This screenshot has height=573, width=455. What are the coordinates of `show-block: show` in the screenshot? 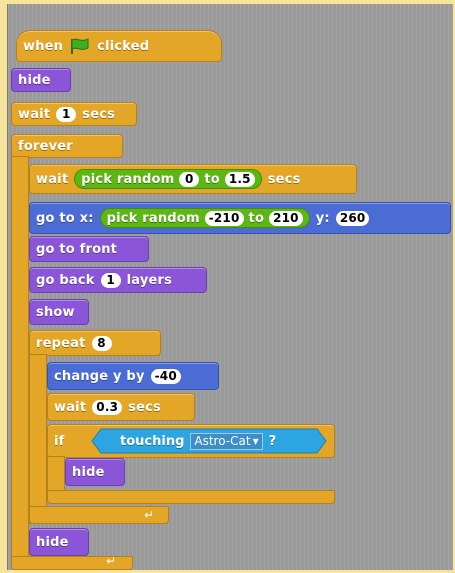 It's located at (59, 312).